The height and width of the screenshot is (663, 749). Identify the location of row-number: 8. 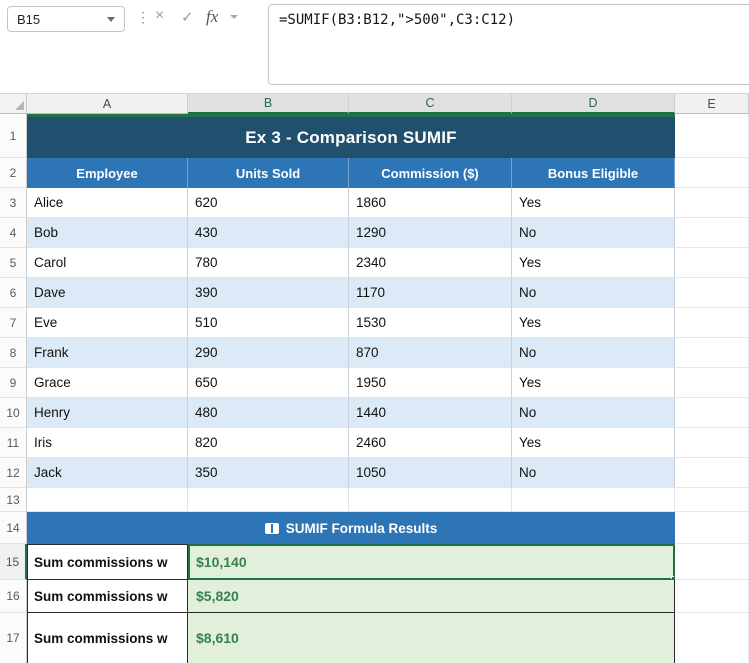
(13, 353).